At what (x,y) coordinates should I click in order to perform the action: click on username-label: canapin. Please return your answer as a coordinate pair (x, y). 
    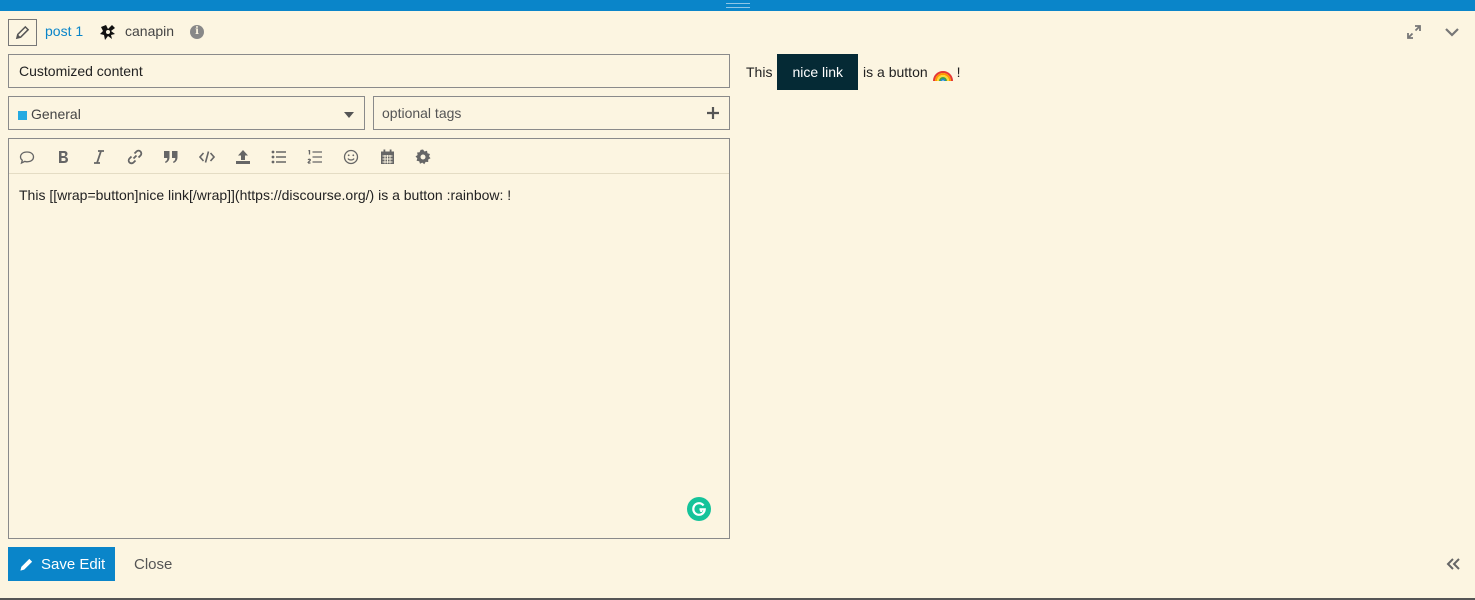
    Looking at the image, I should click on (150, 31).